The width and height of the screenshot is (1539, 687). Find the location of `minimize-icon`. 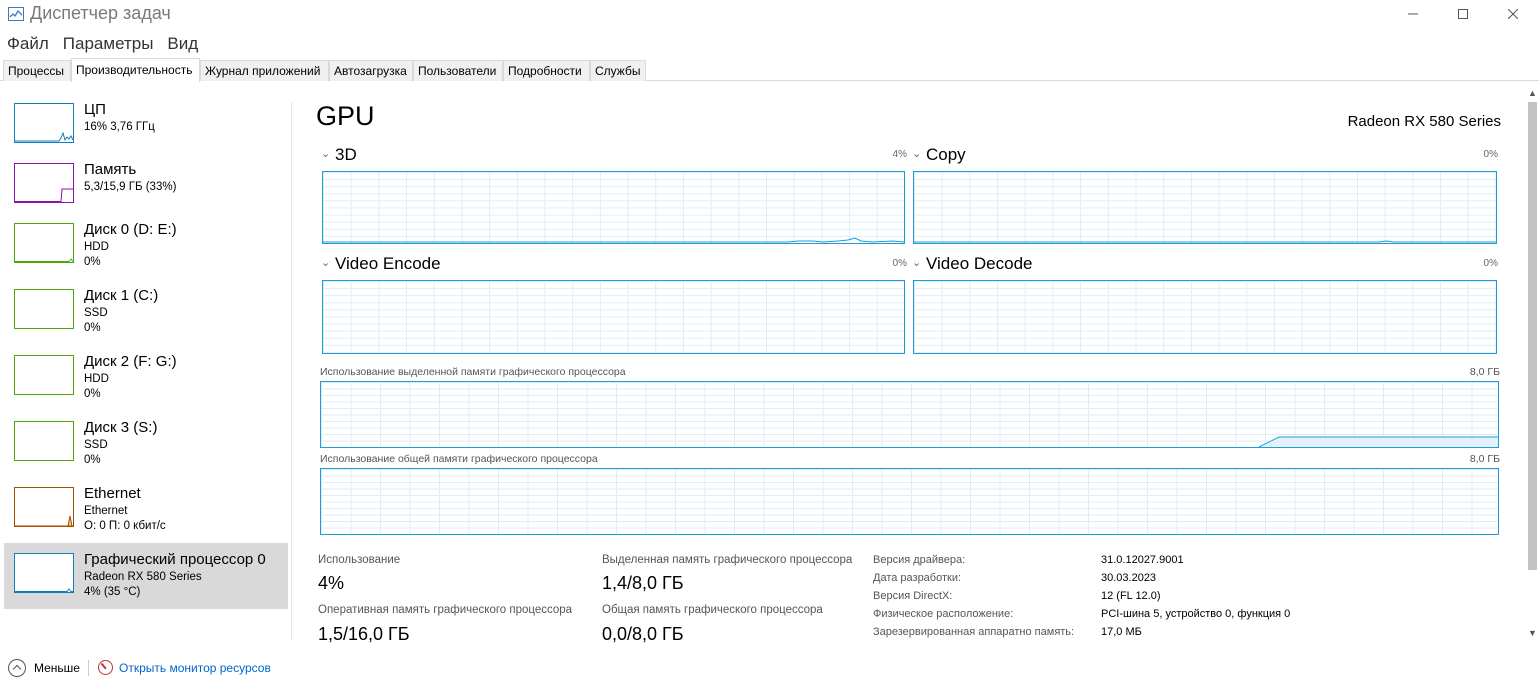

minimize-icon is located at coordinates (1413, 14).